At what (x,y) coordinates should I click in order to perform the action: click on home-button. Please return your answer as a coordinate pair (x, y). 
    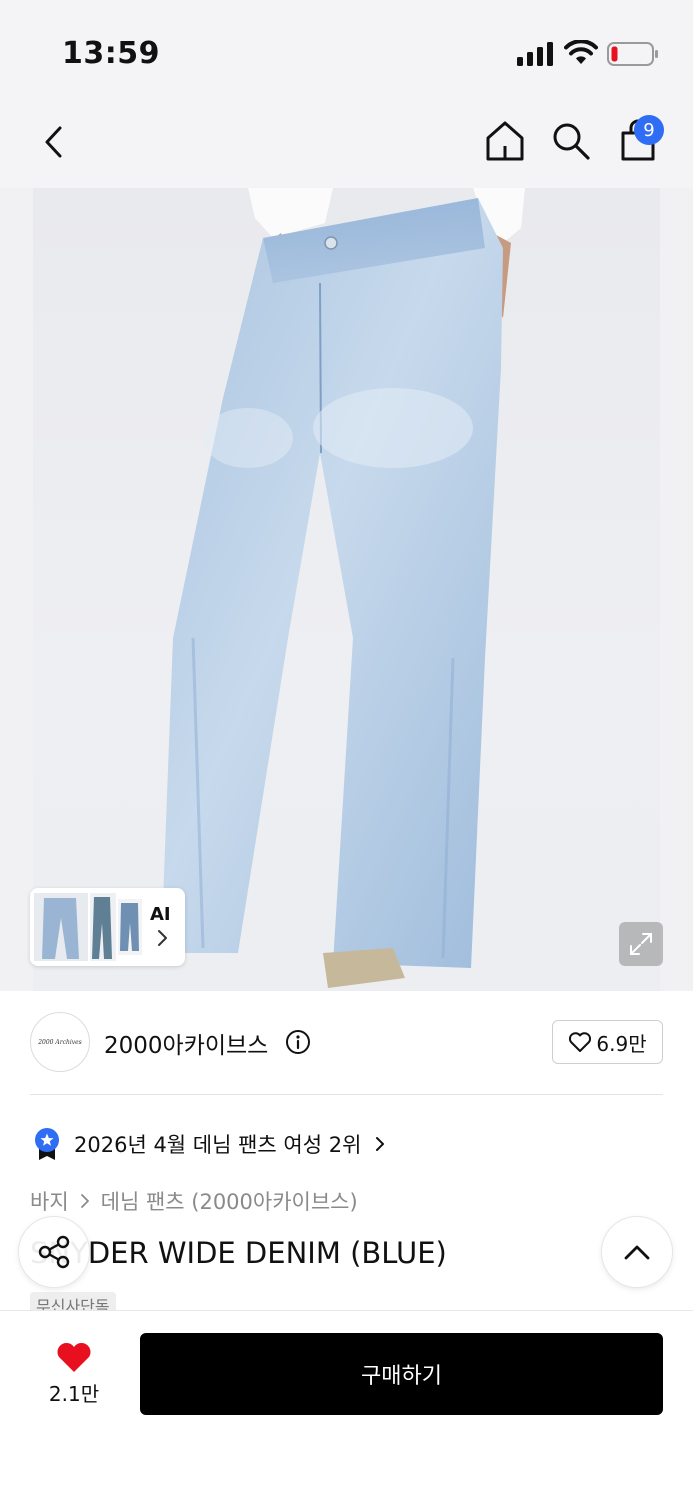
    Looking at the image, I should click on (505, 141).